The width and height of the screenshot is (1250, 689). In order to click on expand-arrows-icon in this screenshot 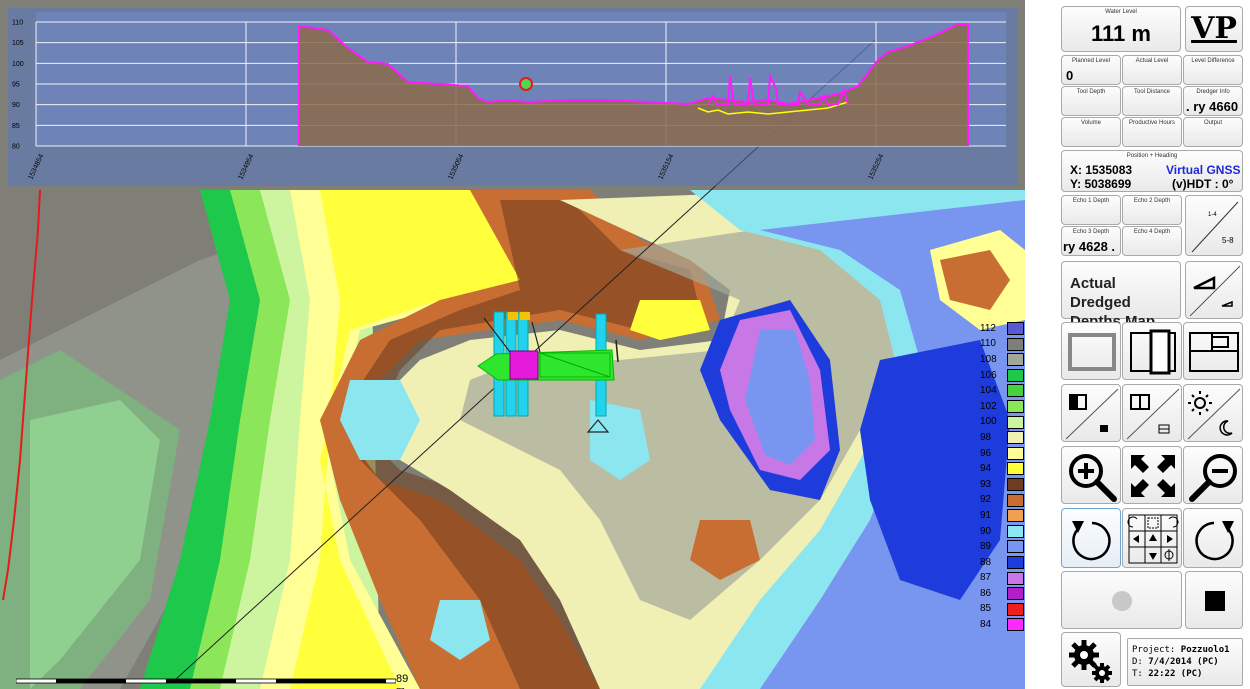, I will do `click(1153, 476)`.